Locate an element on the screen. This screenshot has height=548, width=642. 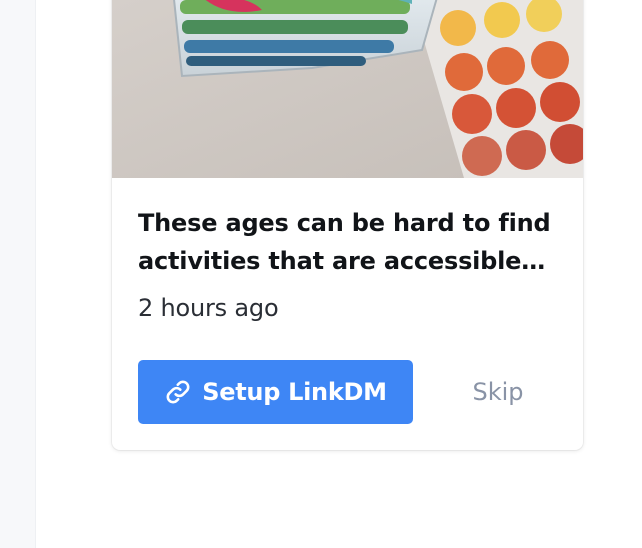
post-timestamp: 2 hours ago is located at coordinates (208, 308).